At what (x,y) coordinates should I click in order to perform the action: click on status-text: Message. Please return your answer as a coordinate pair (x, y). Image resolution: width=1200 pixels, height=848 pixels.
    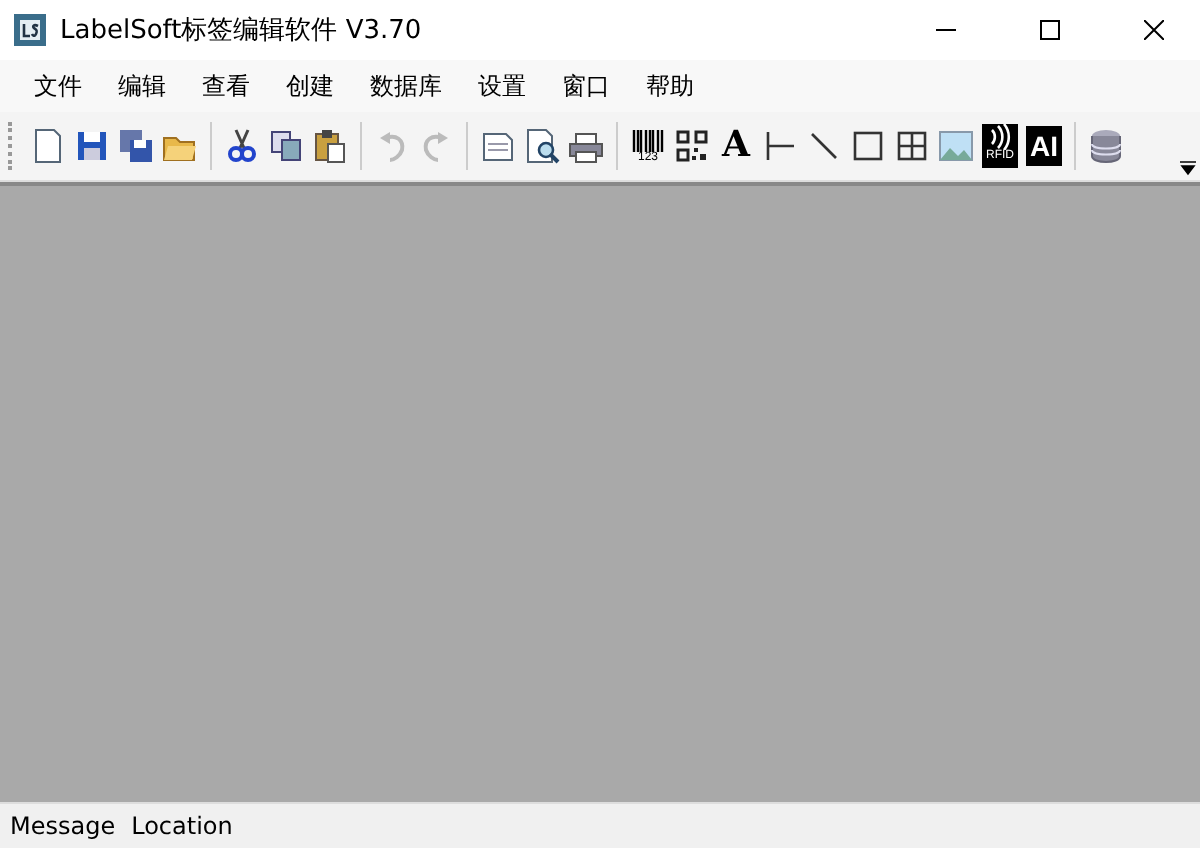
    Looking at the image, I should click on (63, 826).